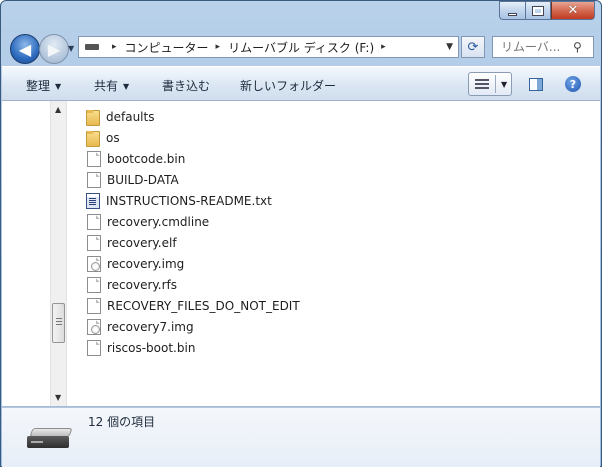  I want to click on command-bar: 整理 ▼ 共有 ▼ 書き込む 新しいフォルダー ▼ ?, so click(301, 83).